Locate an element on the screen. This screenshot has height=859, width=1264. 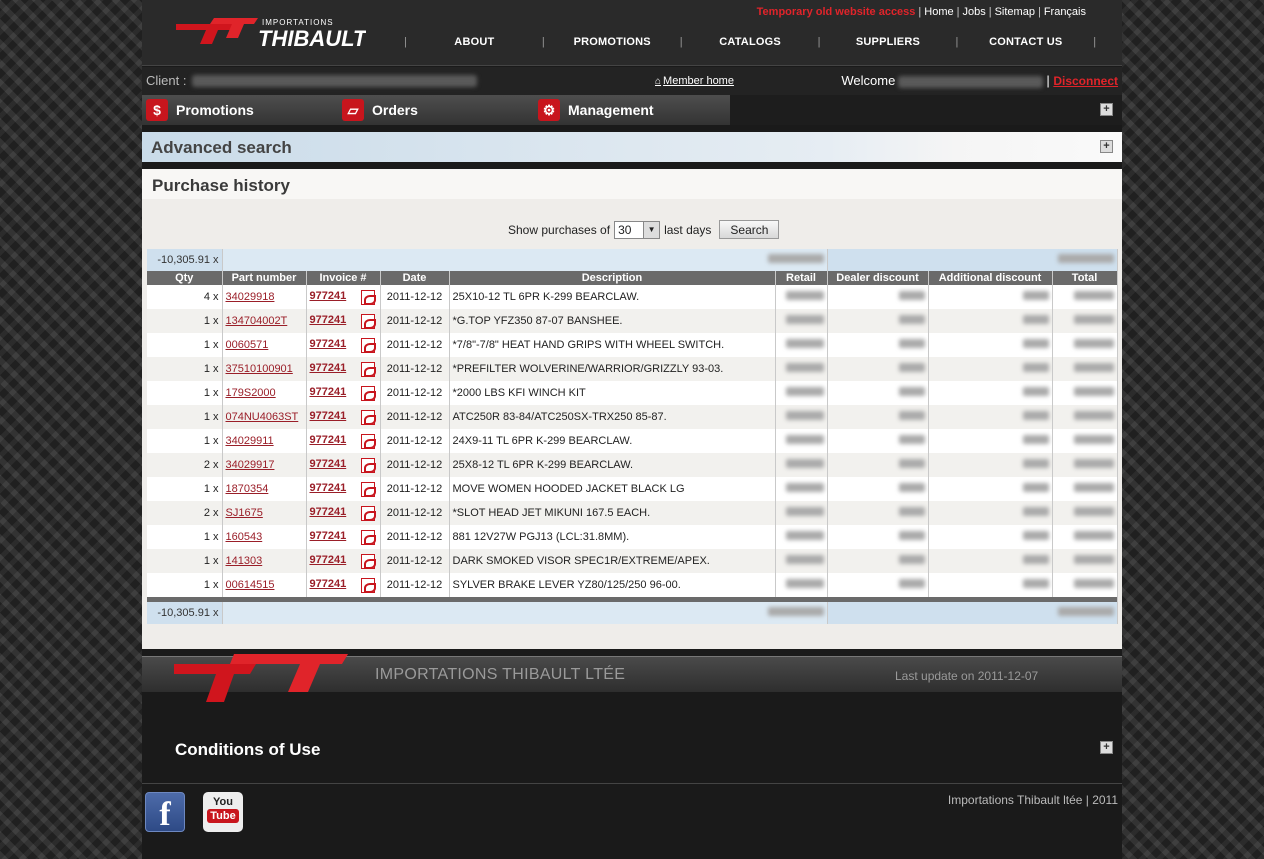
advanced-search-expand-icon: + is located at coordinates (1106, 146).